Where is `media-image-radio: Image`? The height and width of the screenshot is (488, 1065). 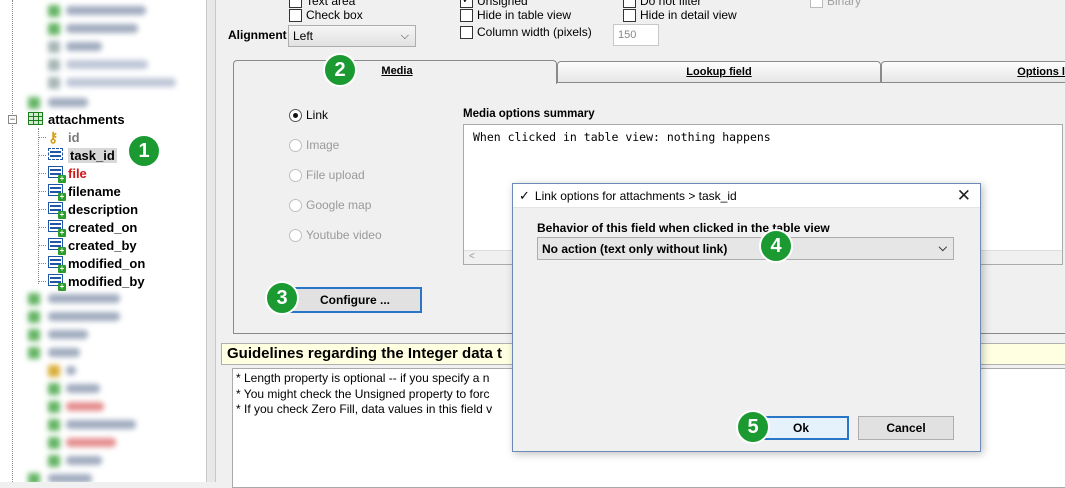
media-image-radio: Image is located at coordinates (314, 145).